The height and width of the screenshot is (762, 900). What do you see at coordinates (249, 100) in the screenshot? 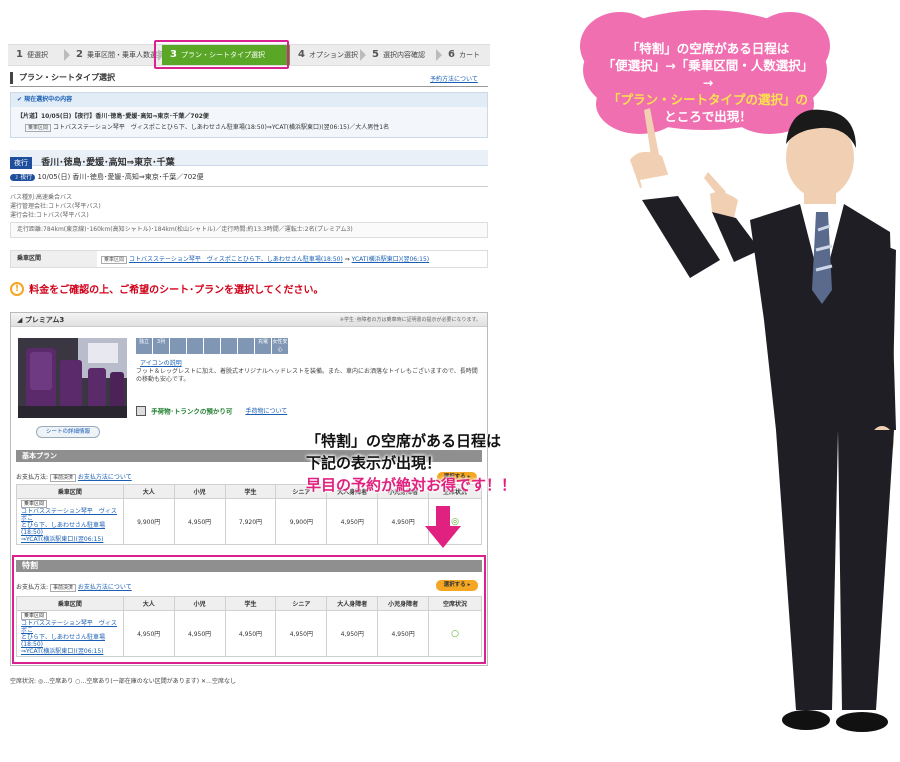
I see `current-selection-header: ✔ 現在選択中の内容` at bounding box center [249, 100].